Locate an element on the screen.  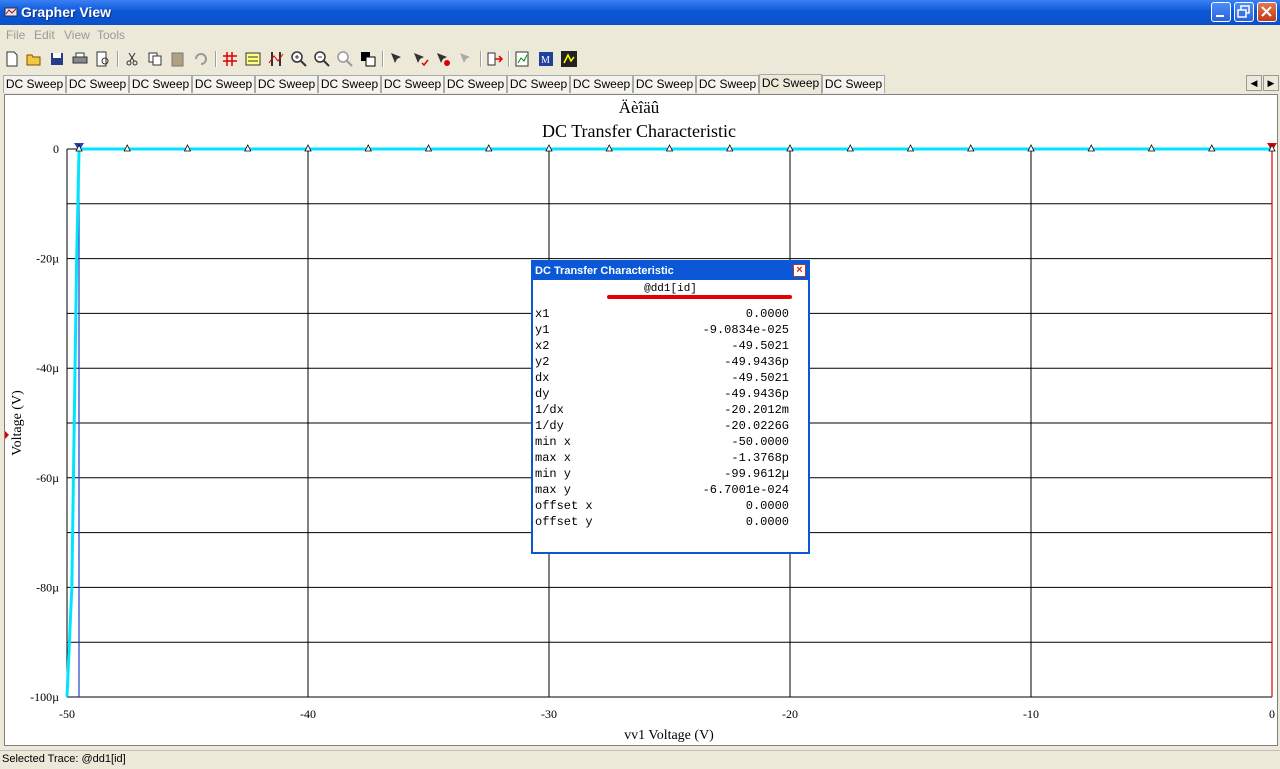
cut-icon is located at coordinates (132, 59).